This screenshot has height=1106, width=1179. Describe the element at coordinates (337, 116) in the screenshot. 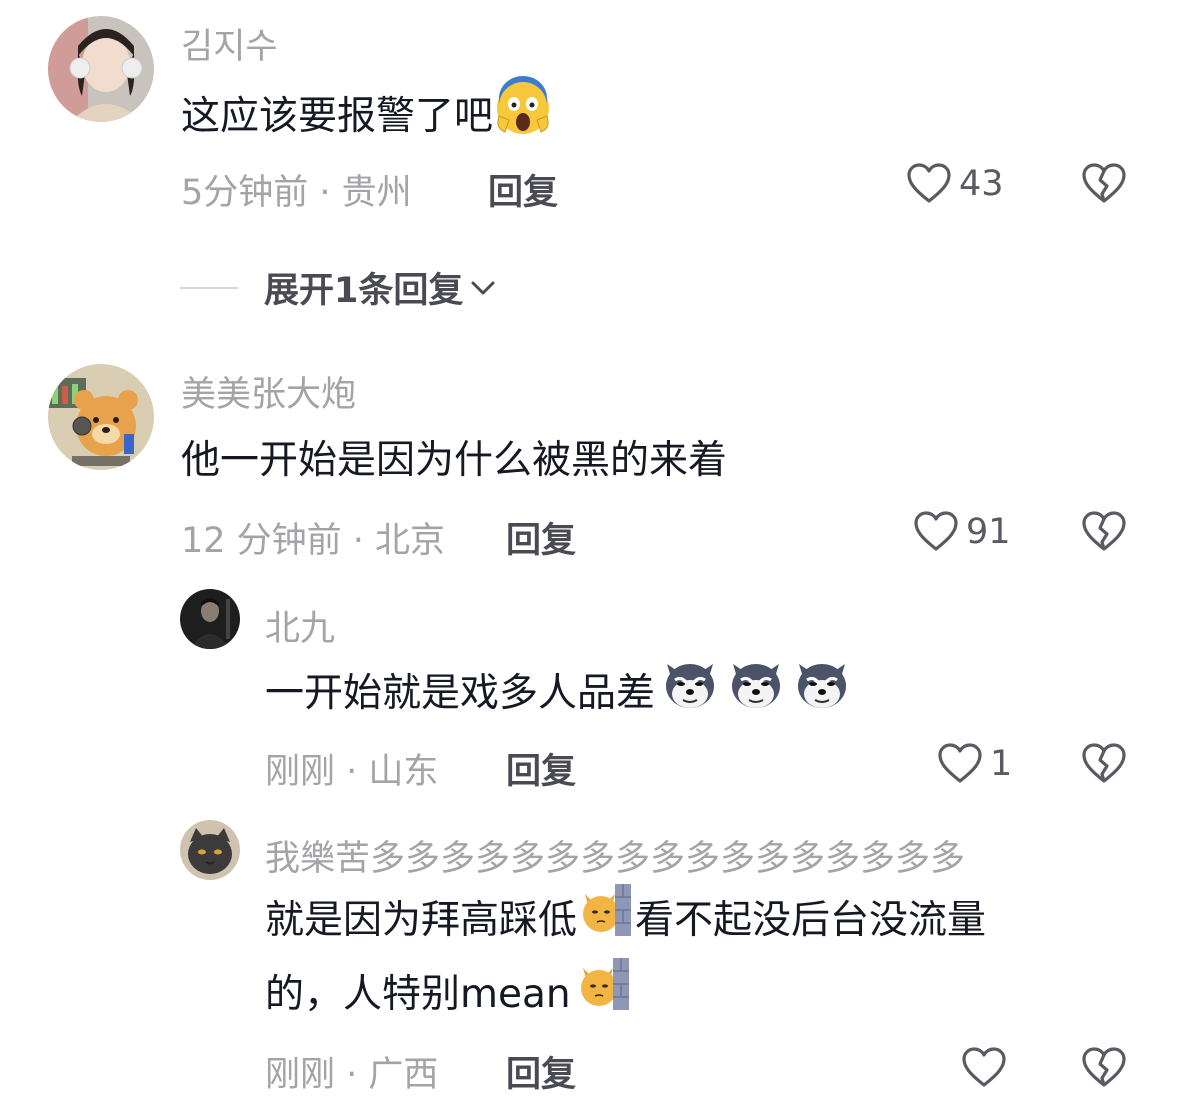

I see `comment-text-content: 这应该要报警了吧` at that location.